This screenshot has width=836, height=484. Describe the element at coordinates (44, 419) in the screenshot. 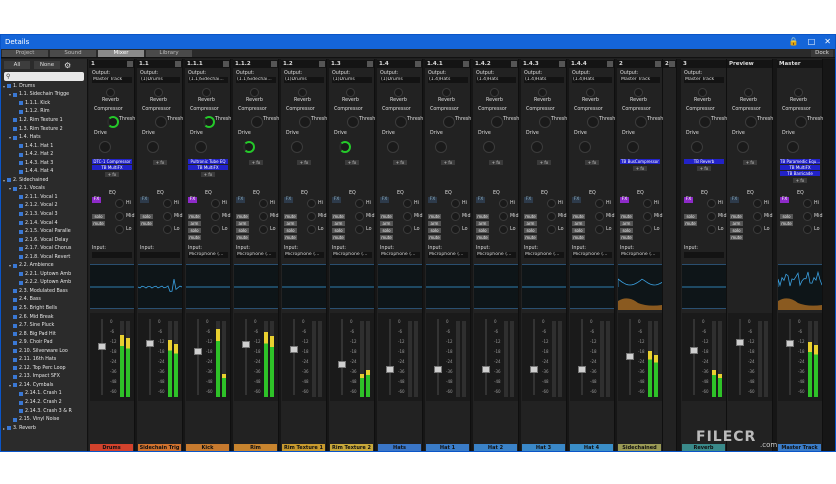

I see `track-list-item: 2.15. Vinyl Noise` at that location.